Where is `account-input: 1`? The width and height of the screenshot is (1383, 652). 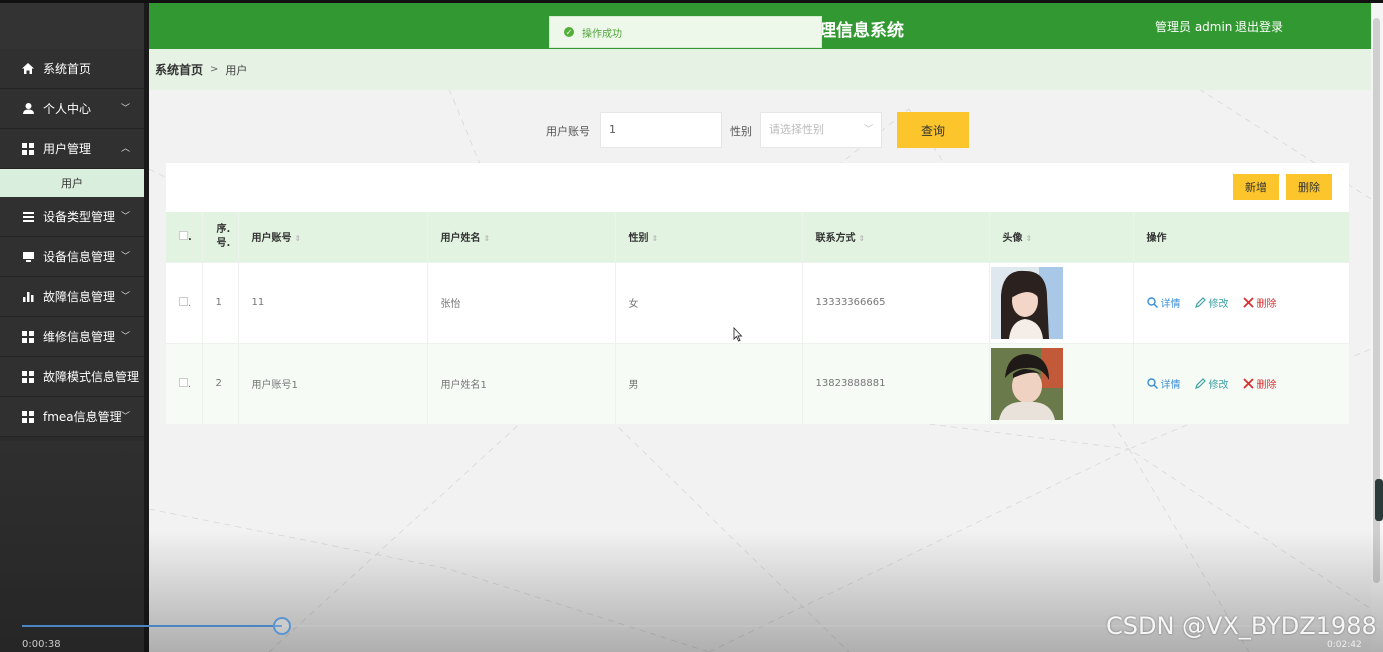 account-input: 1 is located at coordinates (661, 130).